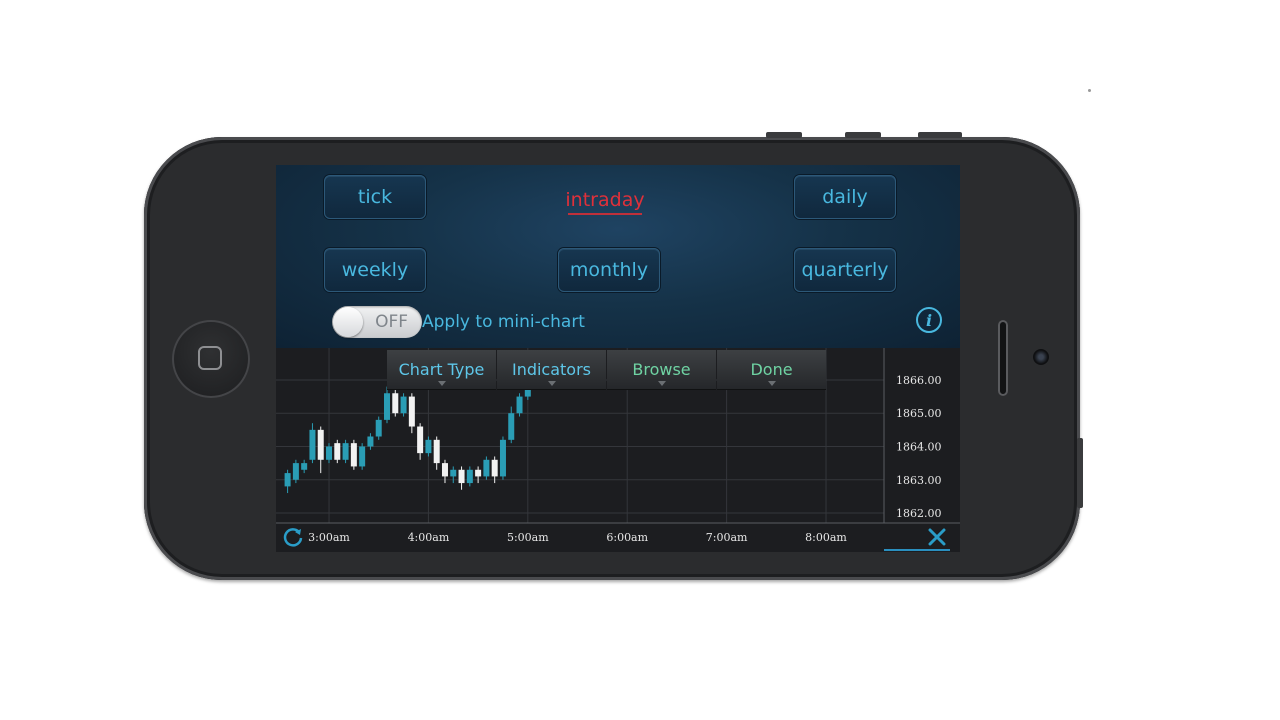  Describe the element at coordinates (826, 537) in the screenshot. I see `x-tick-label: 8:00am` at that location.